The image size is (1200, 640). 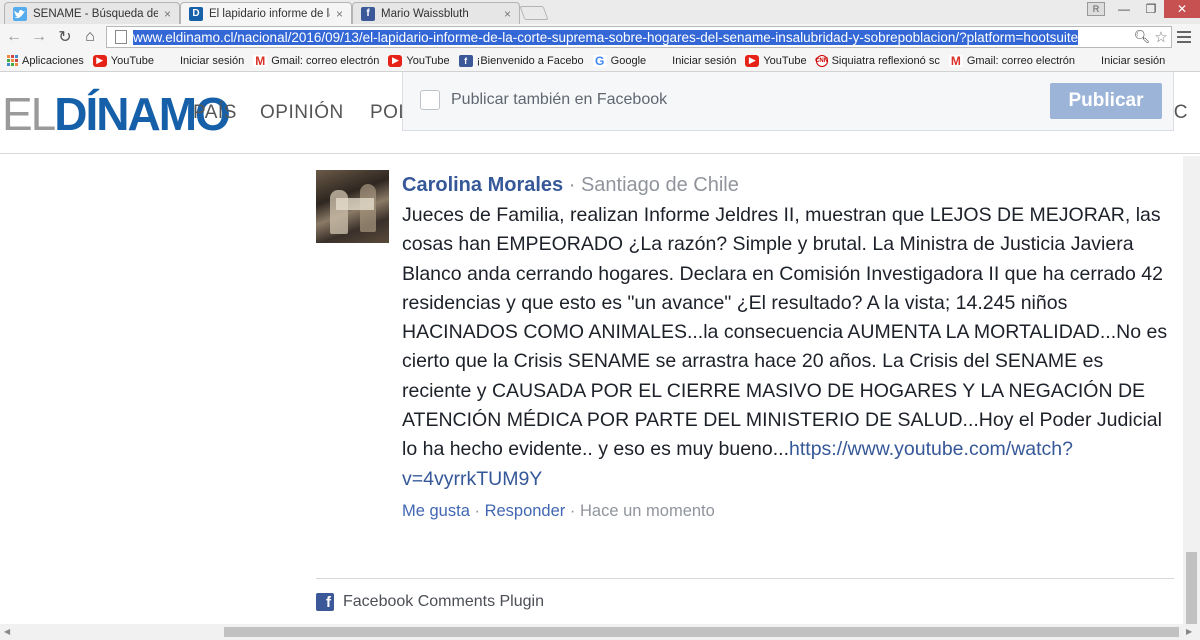 What do you see at coordinates (436, 511) in the screenshot?
I see `like-link: Me gusta` at bounding box center [436, 511].